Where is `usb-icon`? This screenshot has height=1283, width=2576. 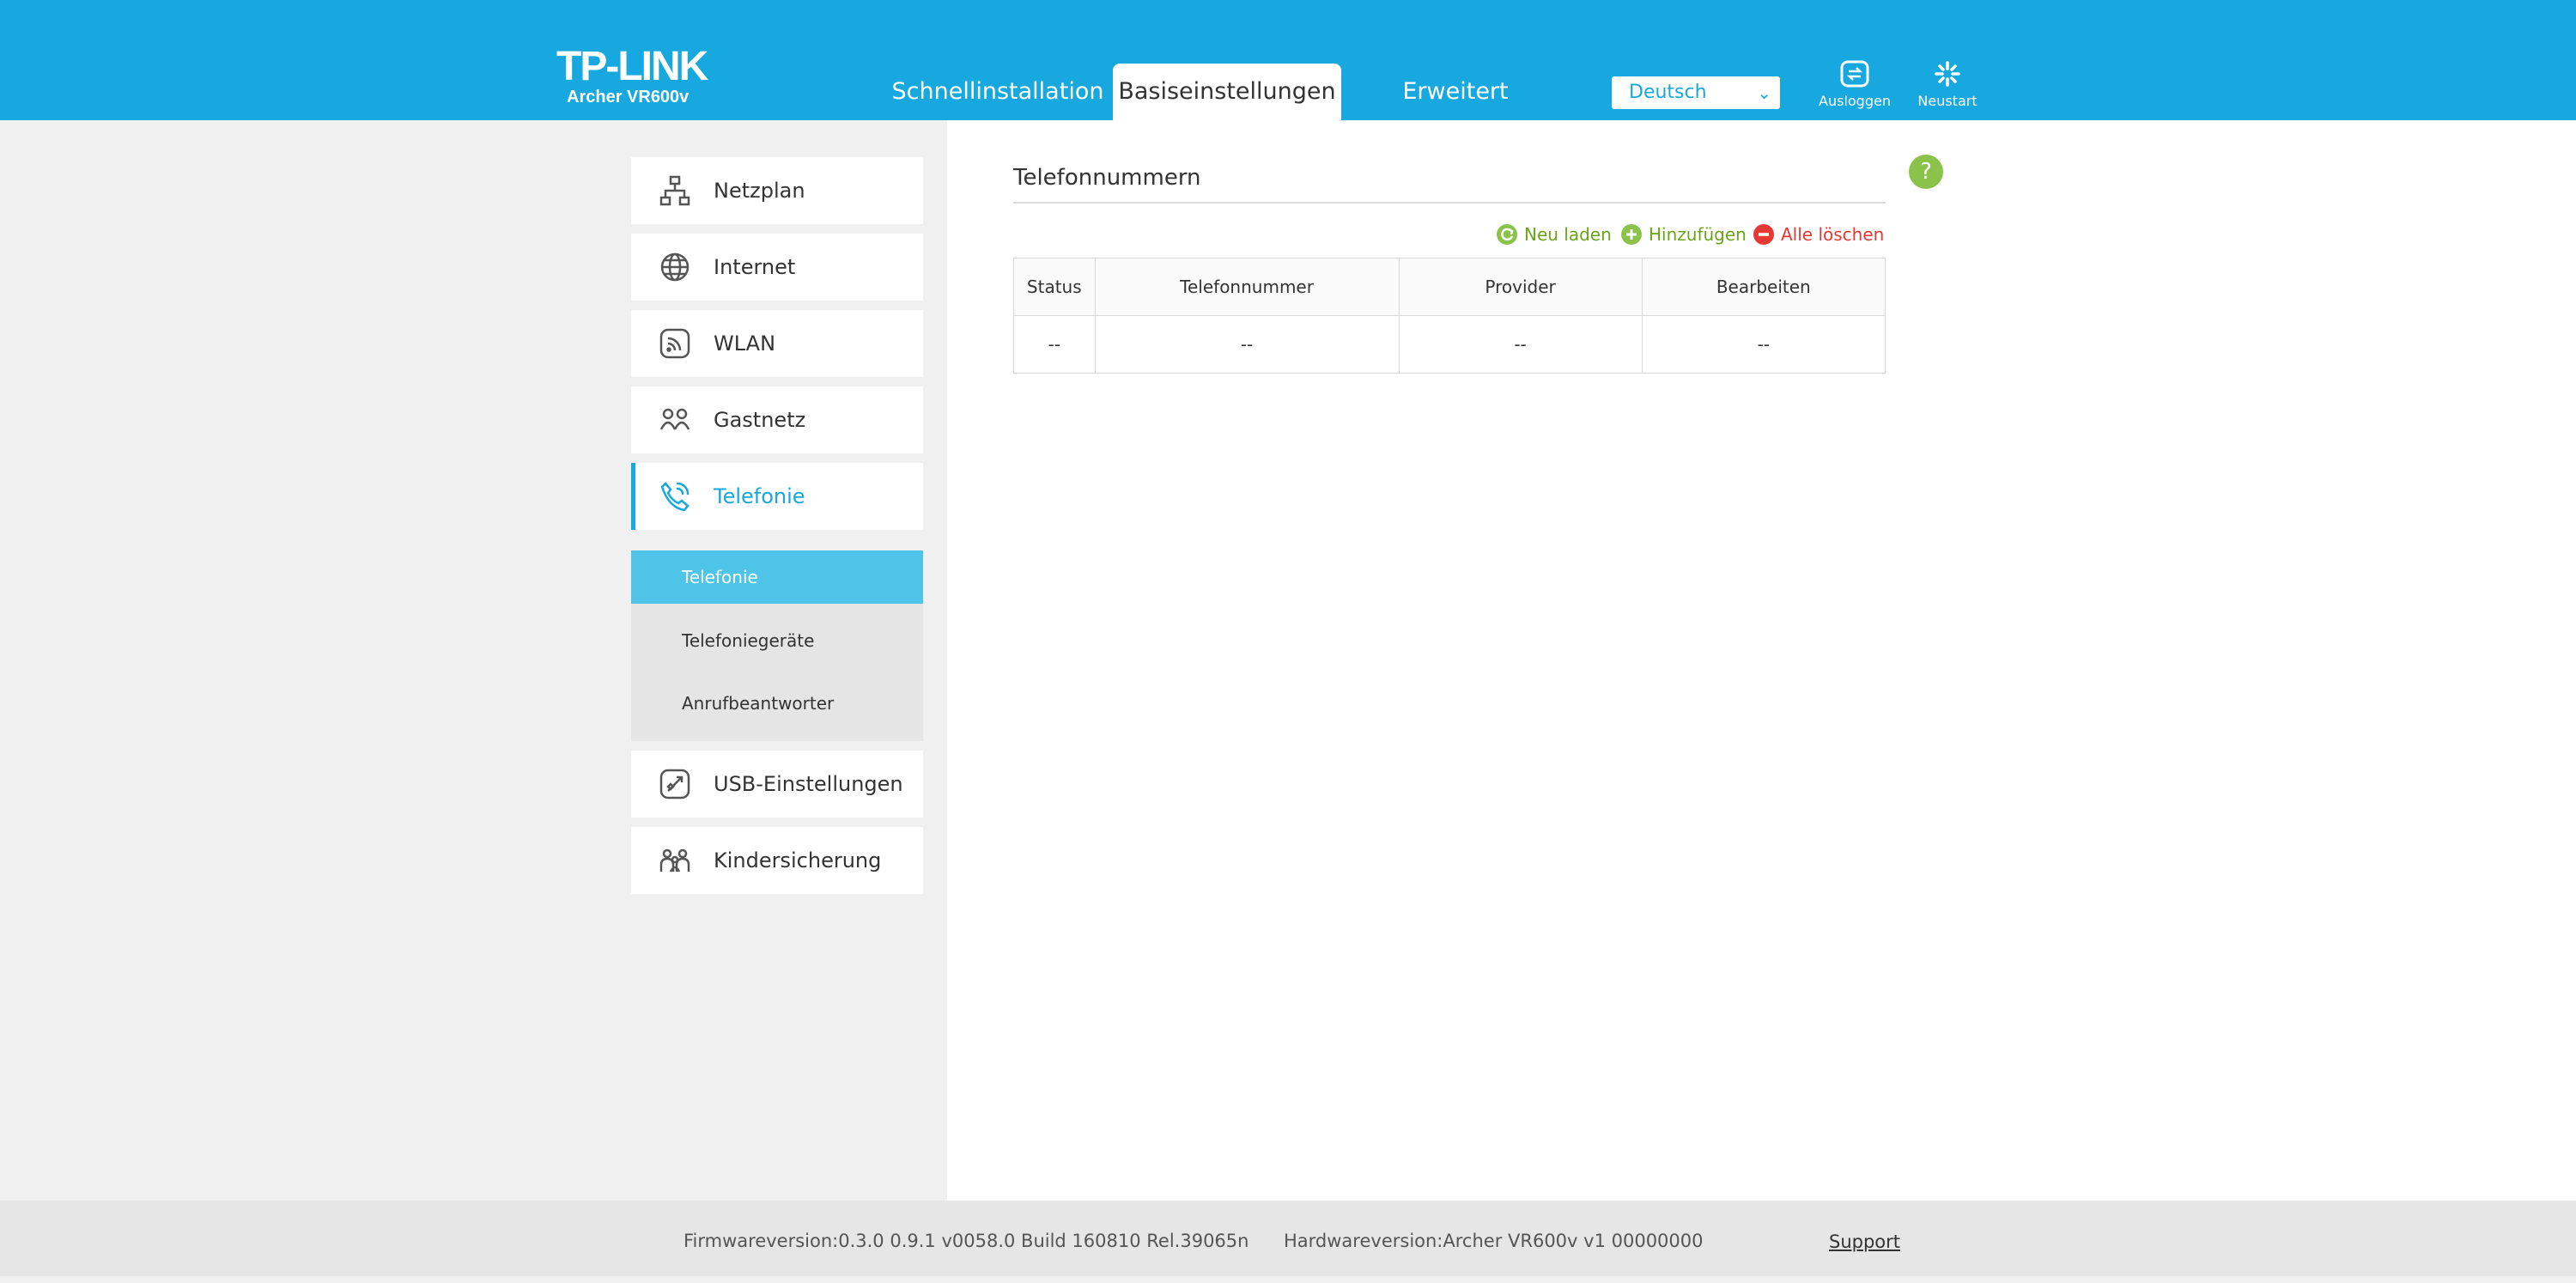
usb-icon is located at coordinates (674, 784).